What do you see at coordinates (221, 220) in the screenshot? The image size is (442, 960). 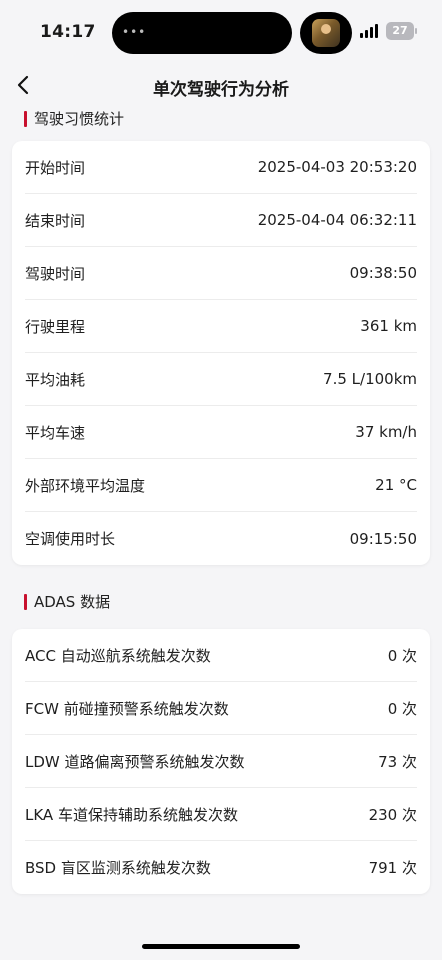 I see `stat-row-end-time: 结束时间 2025-04-04 06:32:11` at bounding box center [221, 220].